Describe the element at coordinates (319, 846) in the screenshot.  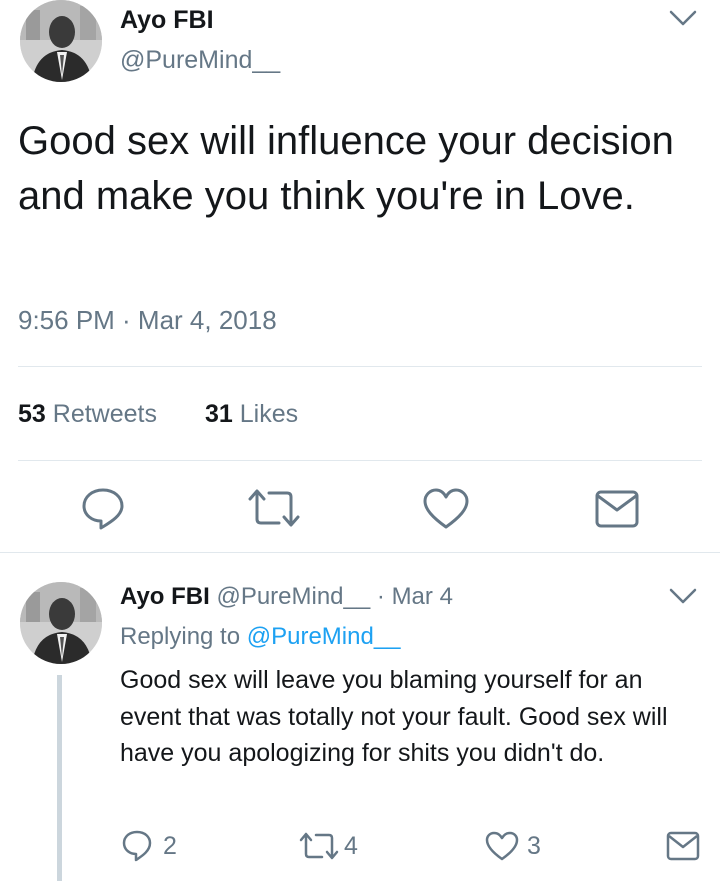
I see `reply-retweet-icon` at that location.